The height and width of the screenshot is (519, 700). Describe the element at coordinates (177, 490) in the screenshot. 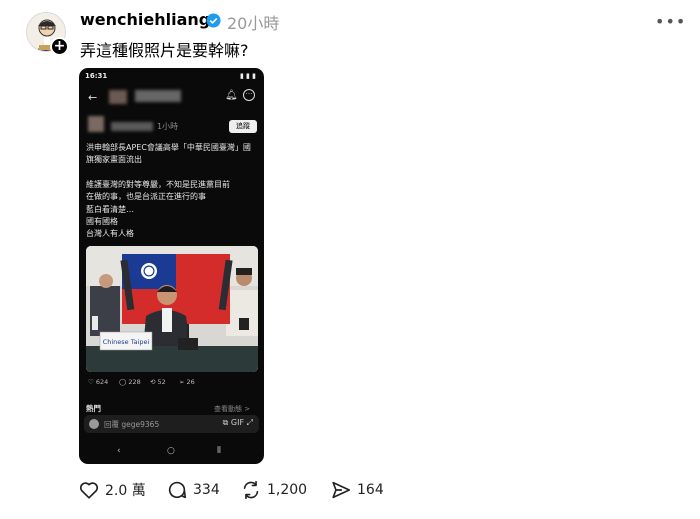

I see `comment-icon` at that location.